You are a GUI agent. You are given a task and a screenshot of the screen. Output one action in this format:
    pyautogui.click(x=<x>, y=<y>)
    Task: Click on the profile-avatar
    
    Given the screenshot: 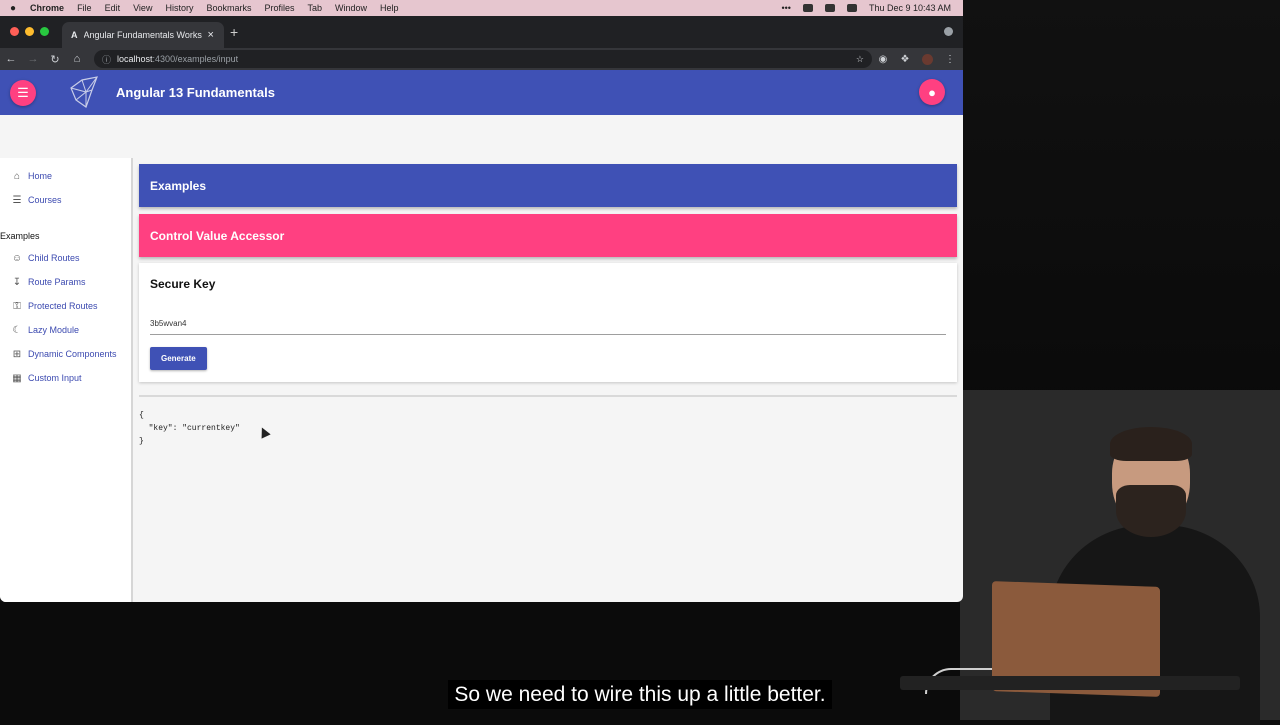 What is the action you would take?
    pyautogui.click(x=927, y=59)
    